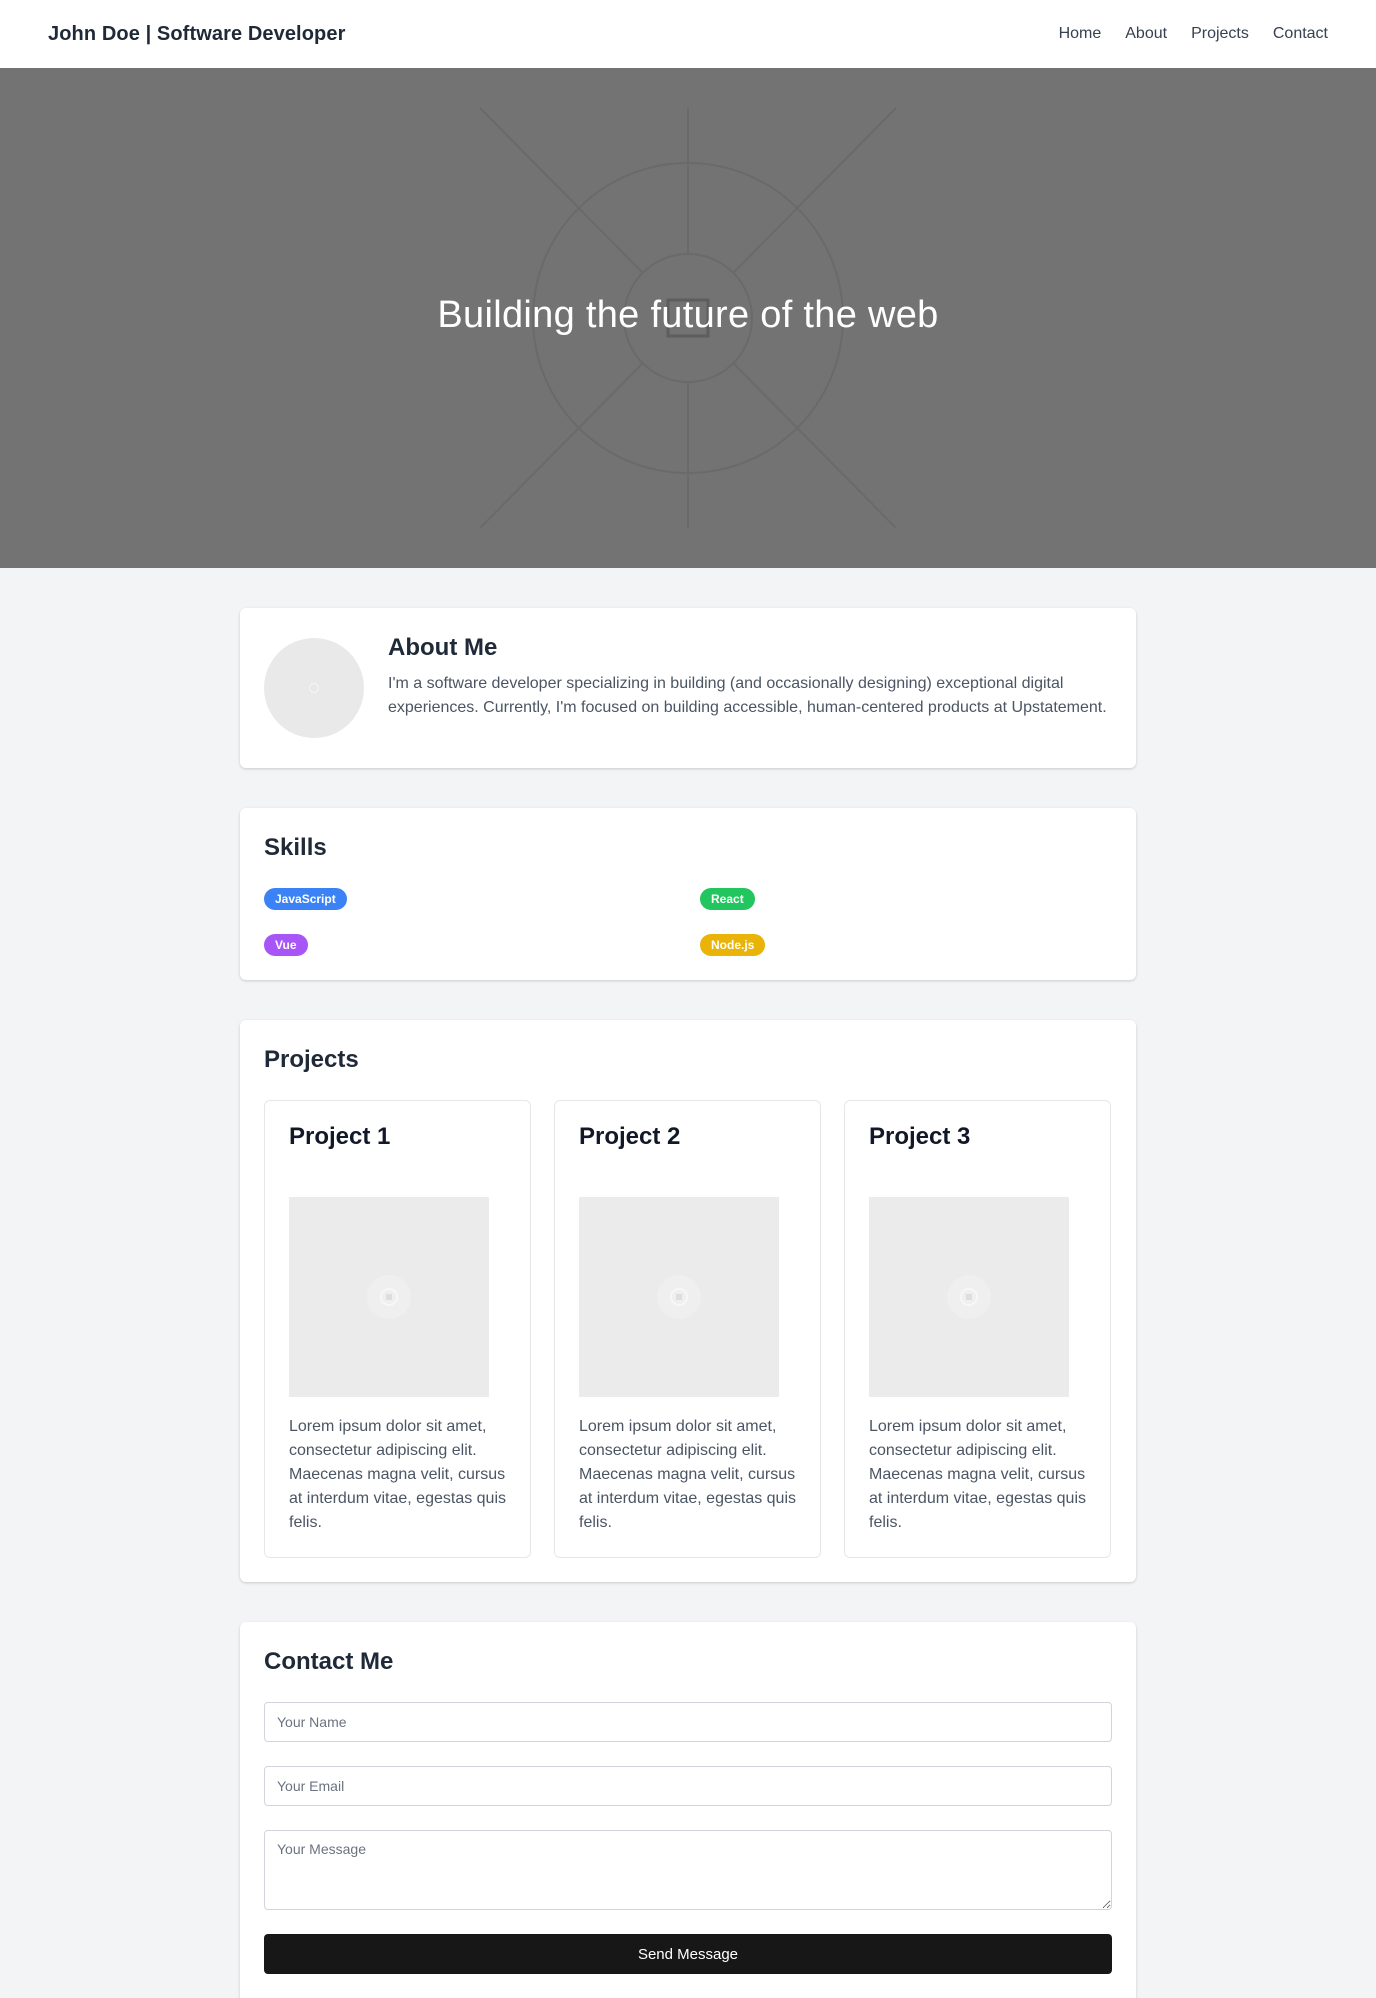 This screenshot has width=1376, height=1998. Describe the element at coordinates (329, 1661) in the screenshot. I see `contact-title: Contact Me` at that location.